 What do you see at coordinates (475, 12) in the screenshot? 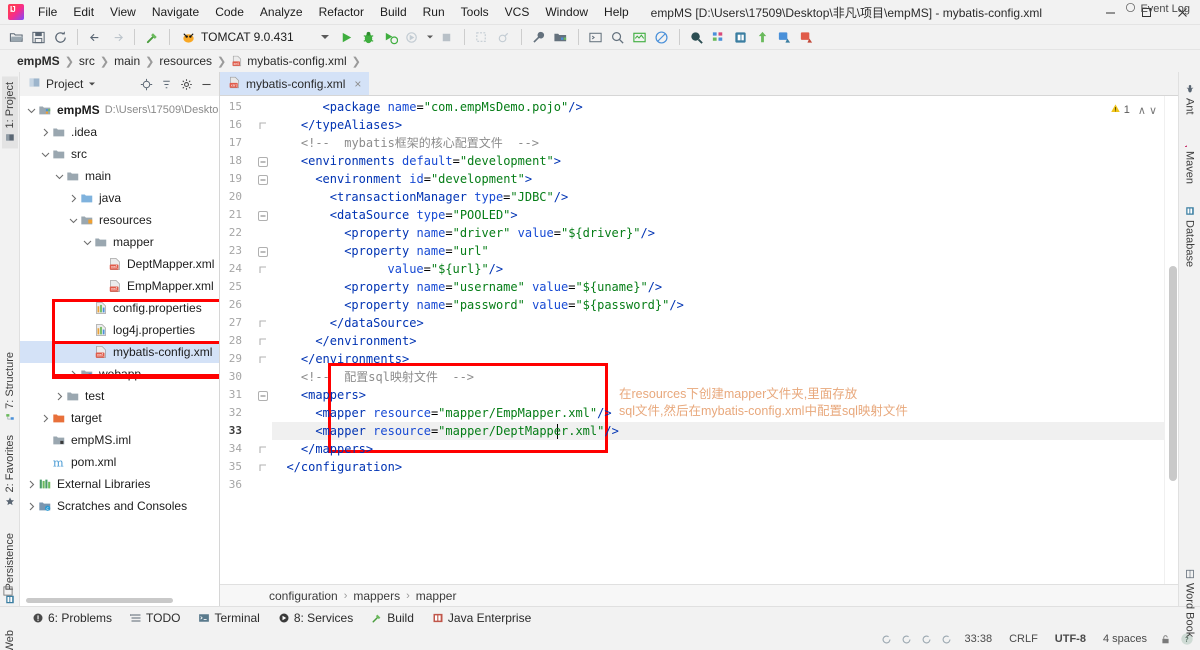
I see `menu-tools: Tools` at bounding box center [475, 12].